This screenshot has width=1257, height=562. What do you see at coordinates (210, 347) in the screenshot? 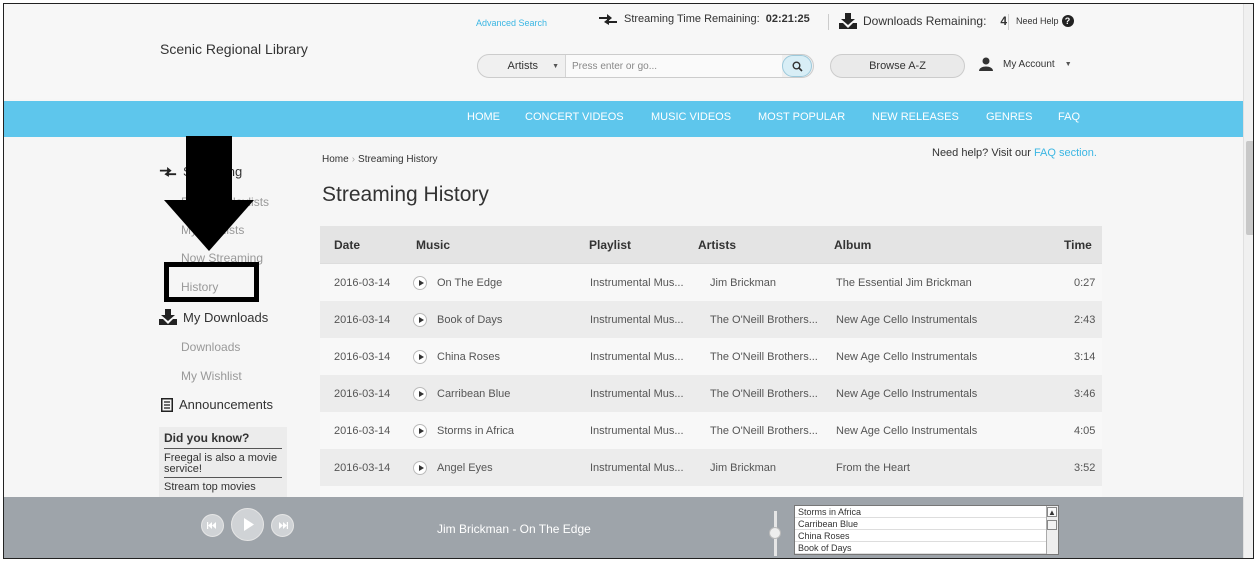
I see `sidebar-item-downloads: Downloads` at bounding box center [210, 347].